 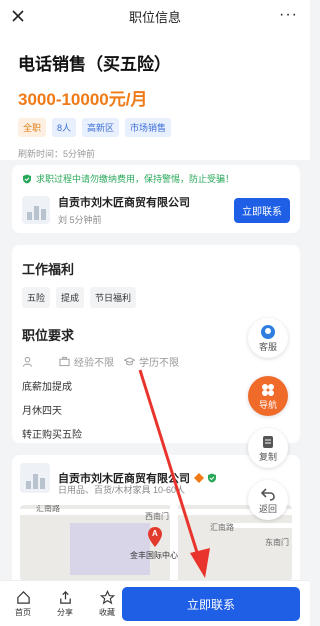 I want to click on tag-job-type: 全职, so click(x=32, y=127).